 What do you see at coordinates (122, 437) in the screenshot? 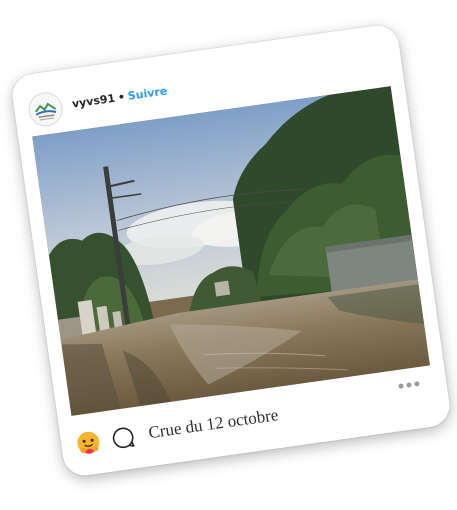
I see `comment-bubble-icon` at bounding box center [122, 437].